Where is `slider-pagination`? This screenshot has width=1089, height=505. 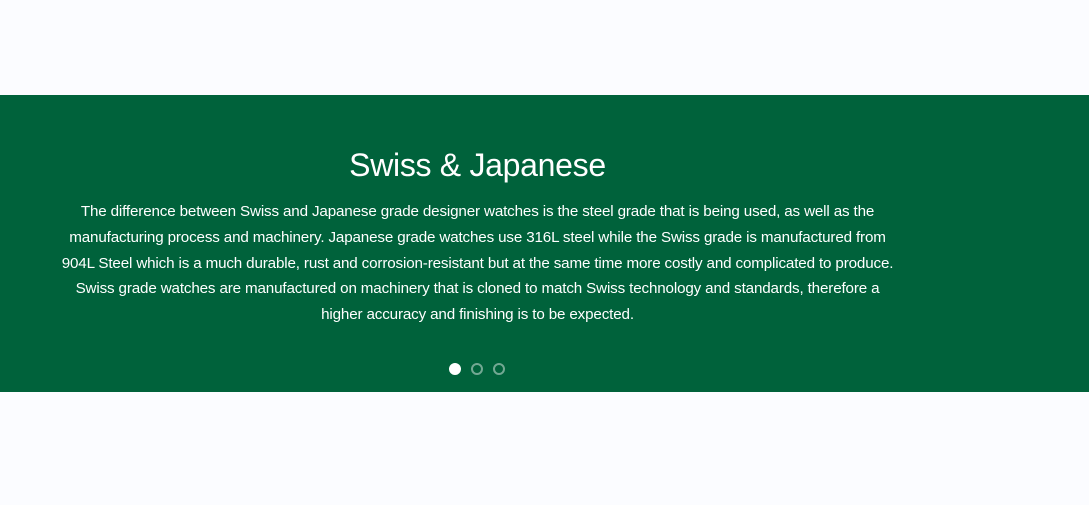 slider-pagination is located at coordinates (477, 370).